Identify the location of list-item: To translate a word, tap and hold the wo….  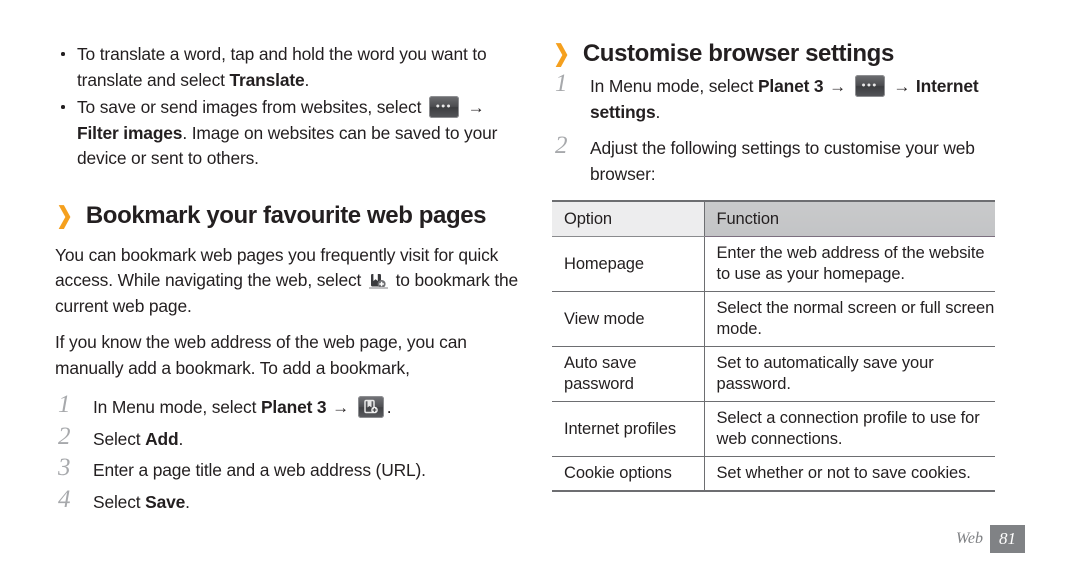
(290, 67).